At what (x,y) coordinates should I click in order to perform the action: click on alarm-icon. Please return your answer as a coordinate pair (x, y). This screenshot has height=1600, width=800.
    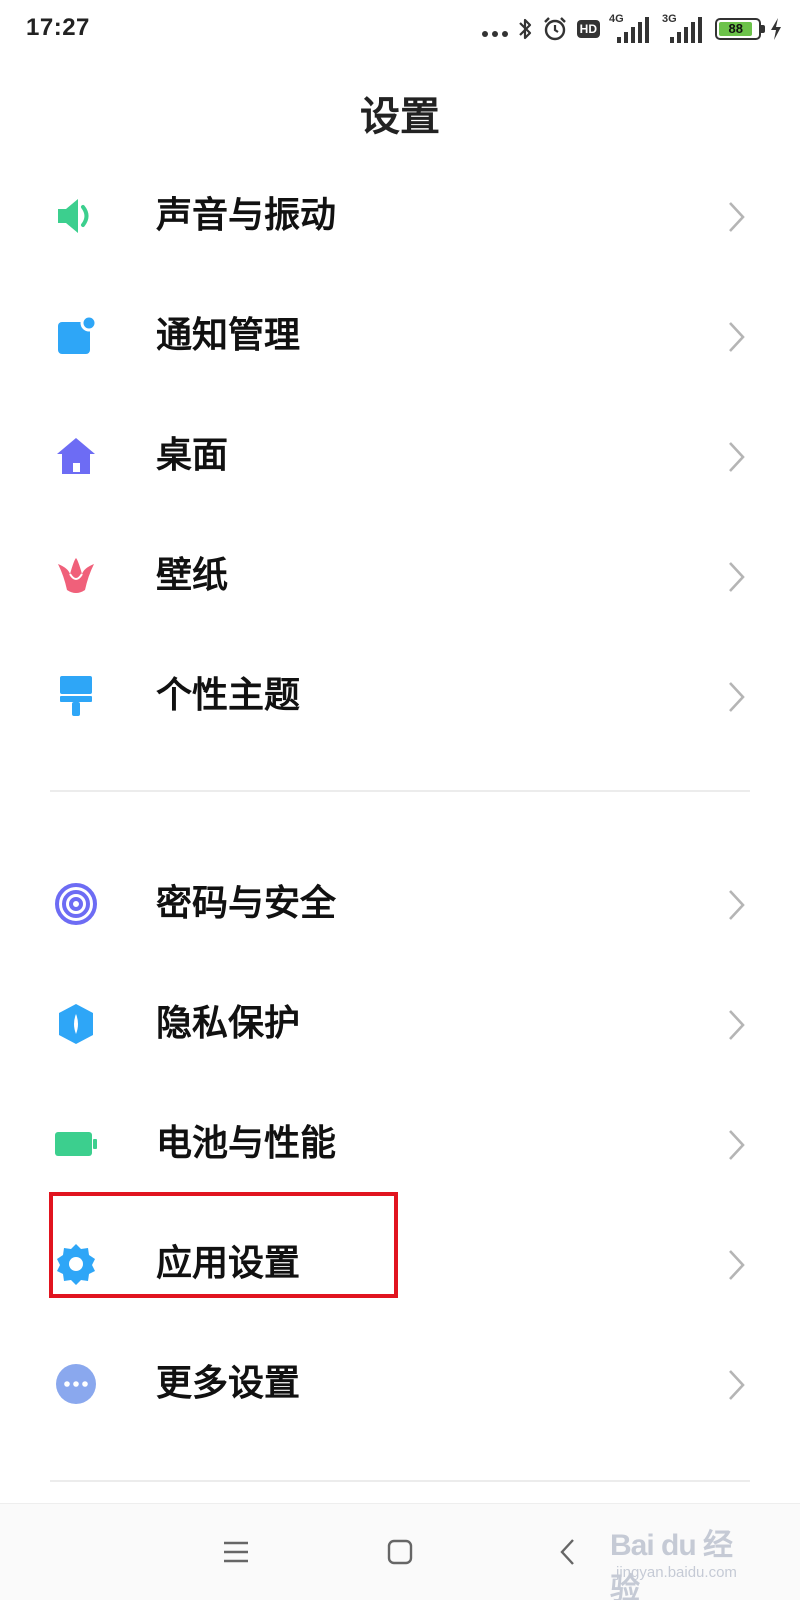
    Looking at the image, I should click on (555, 29).